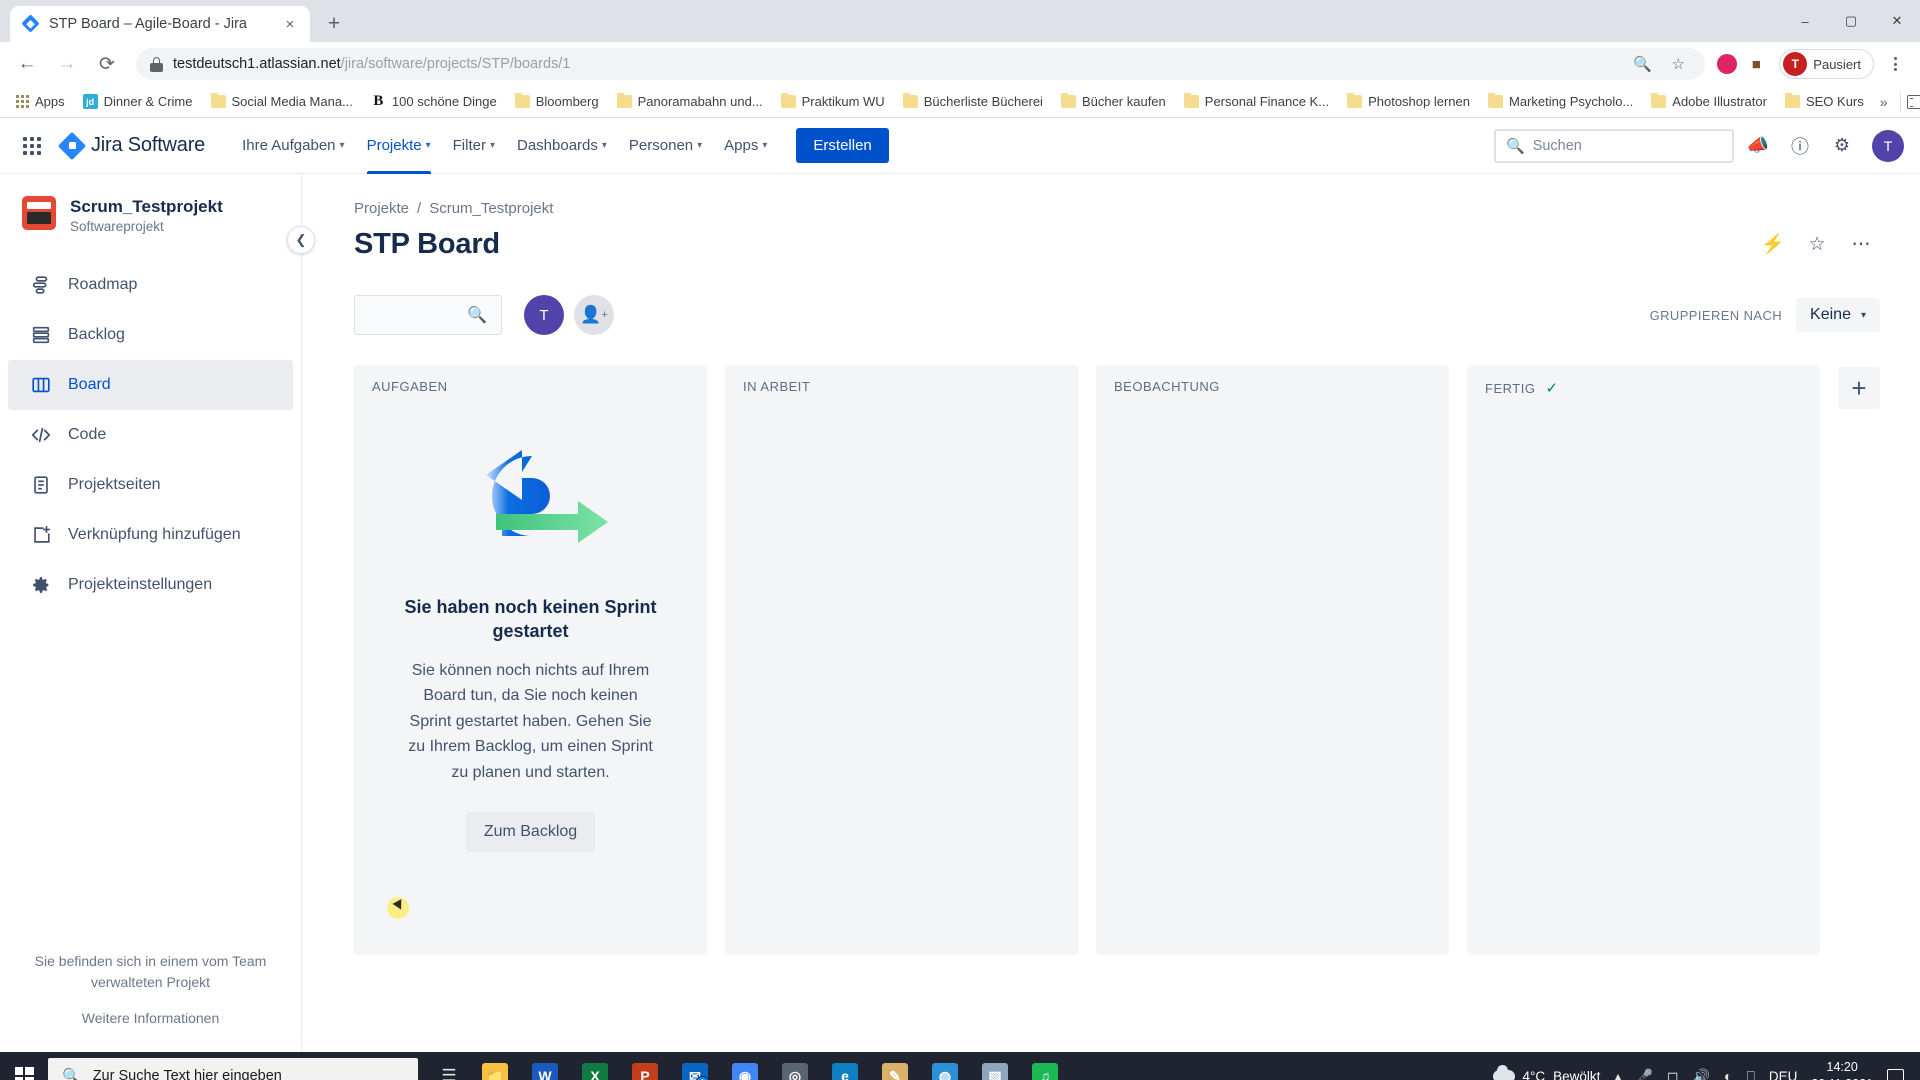  I want to click on add-column-button: +, so click(1859, 388).